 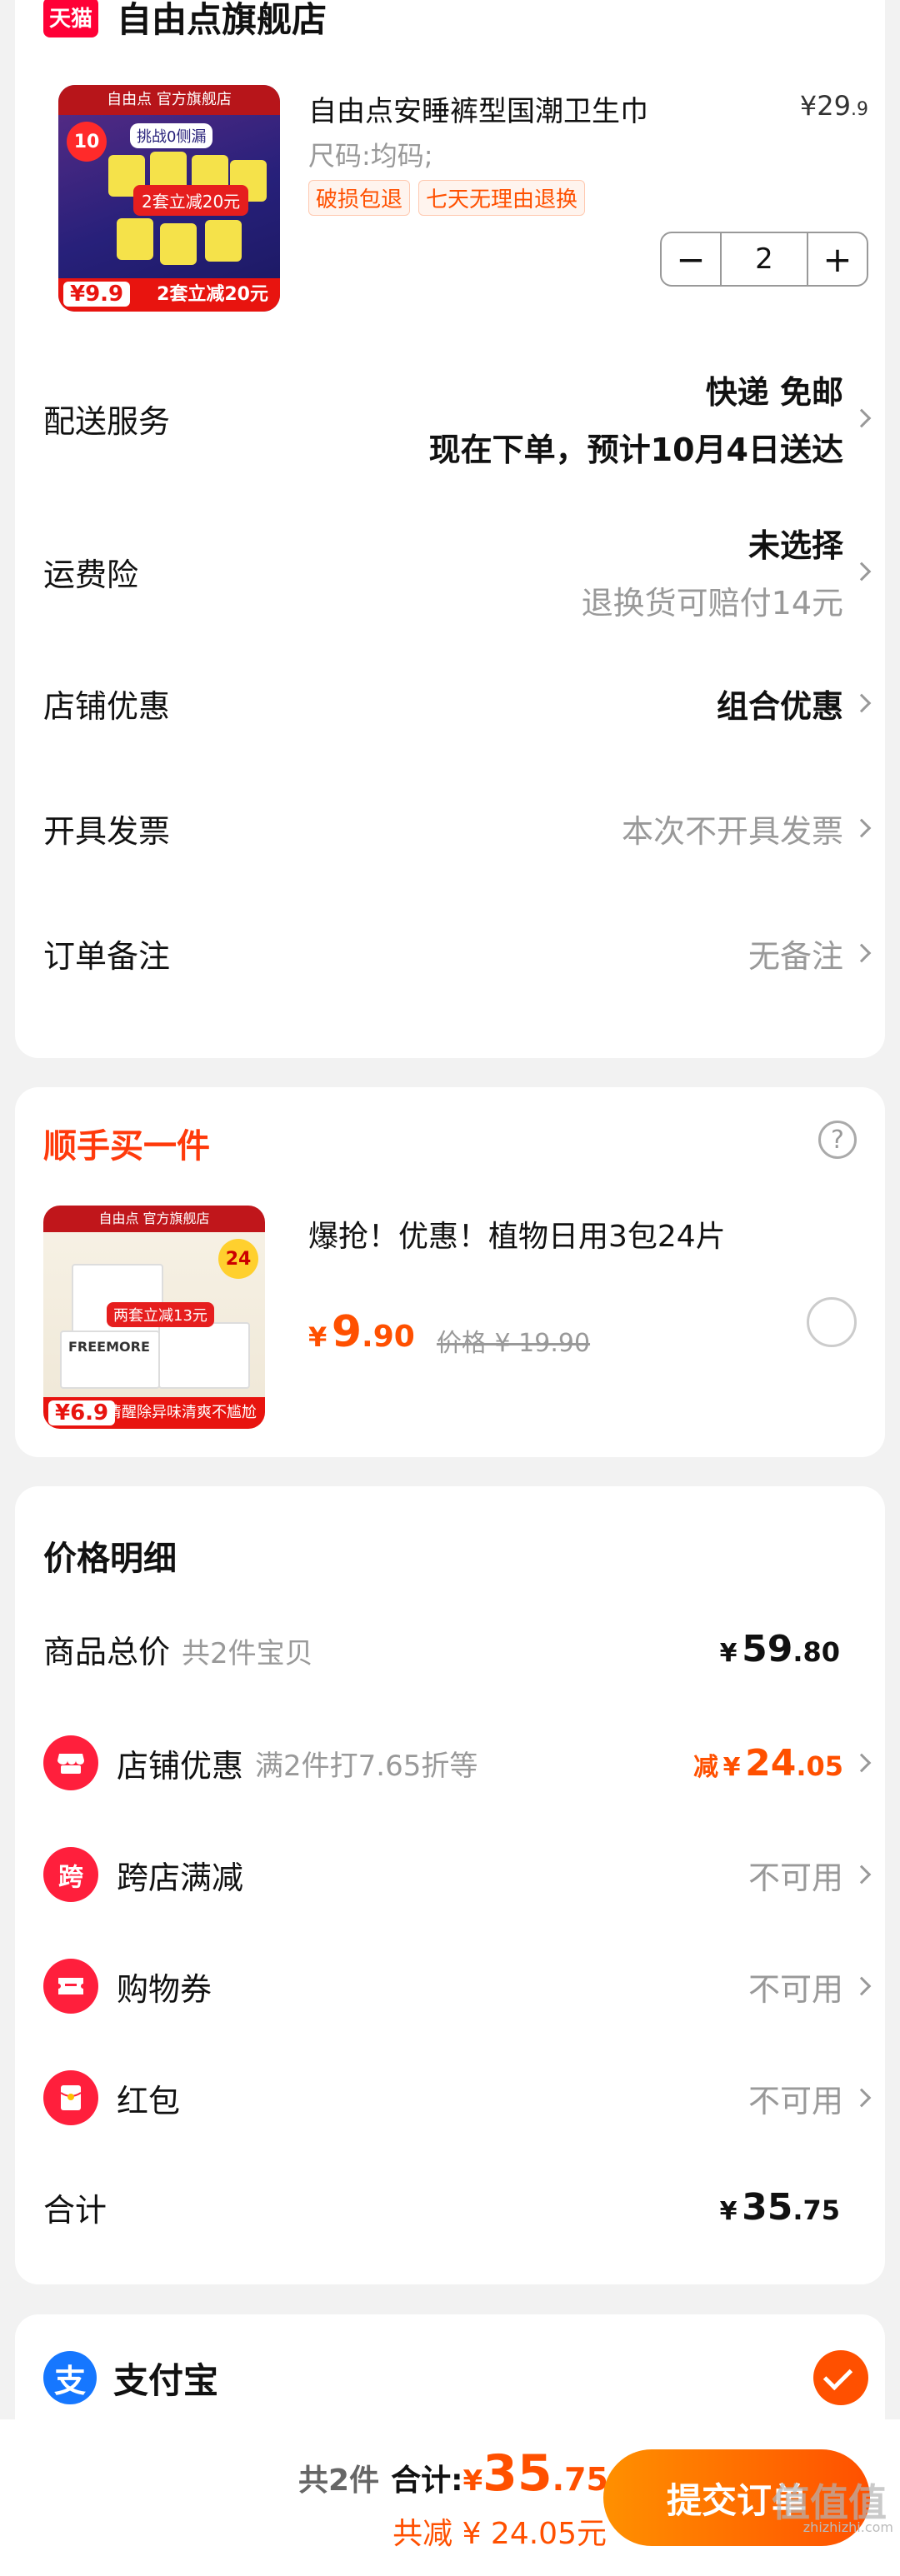 What do you see at coordinates (370, 154) in the screenshot?
I see `product-sku: 尺码:均码;` at bounding box center [370, 154].